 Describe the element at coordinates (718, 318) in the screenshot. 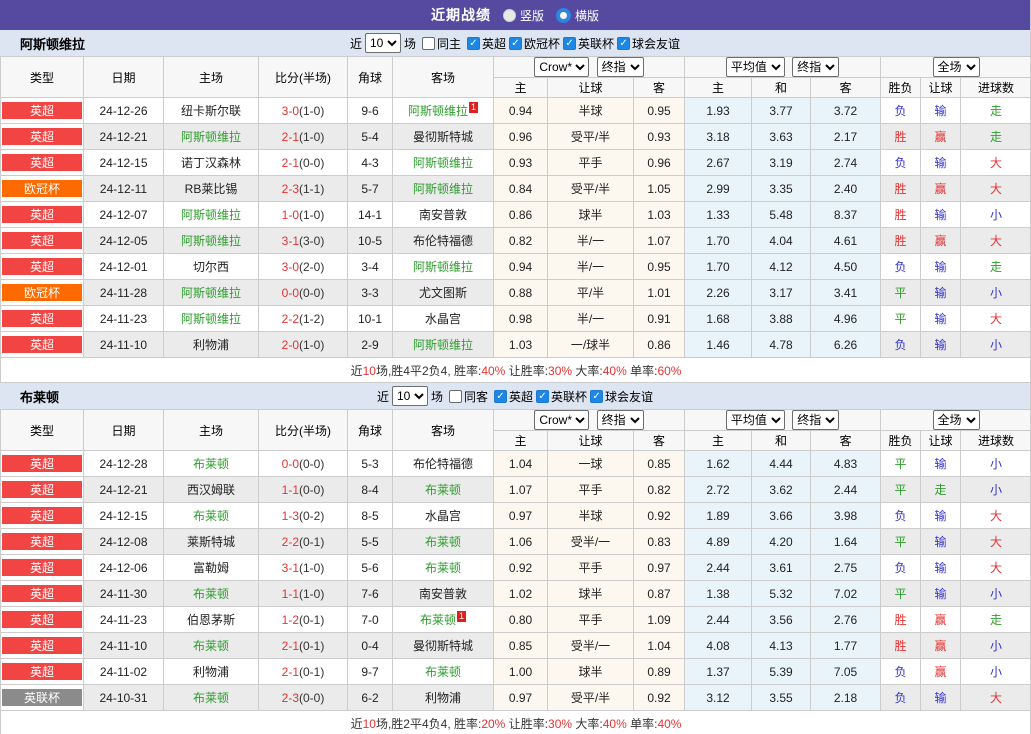

I see `avg-odds-cell: 1.68` at that location.